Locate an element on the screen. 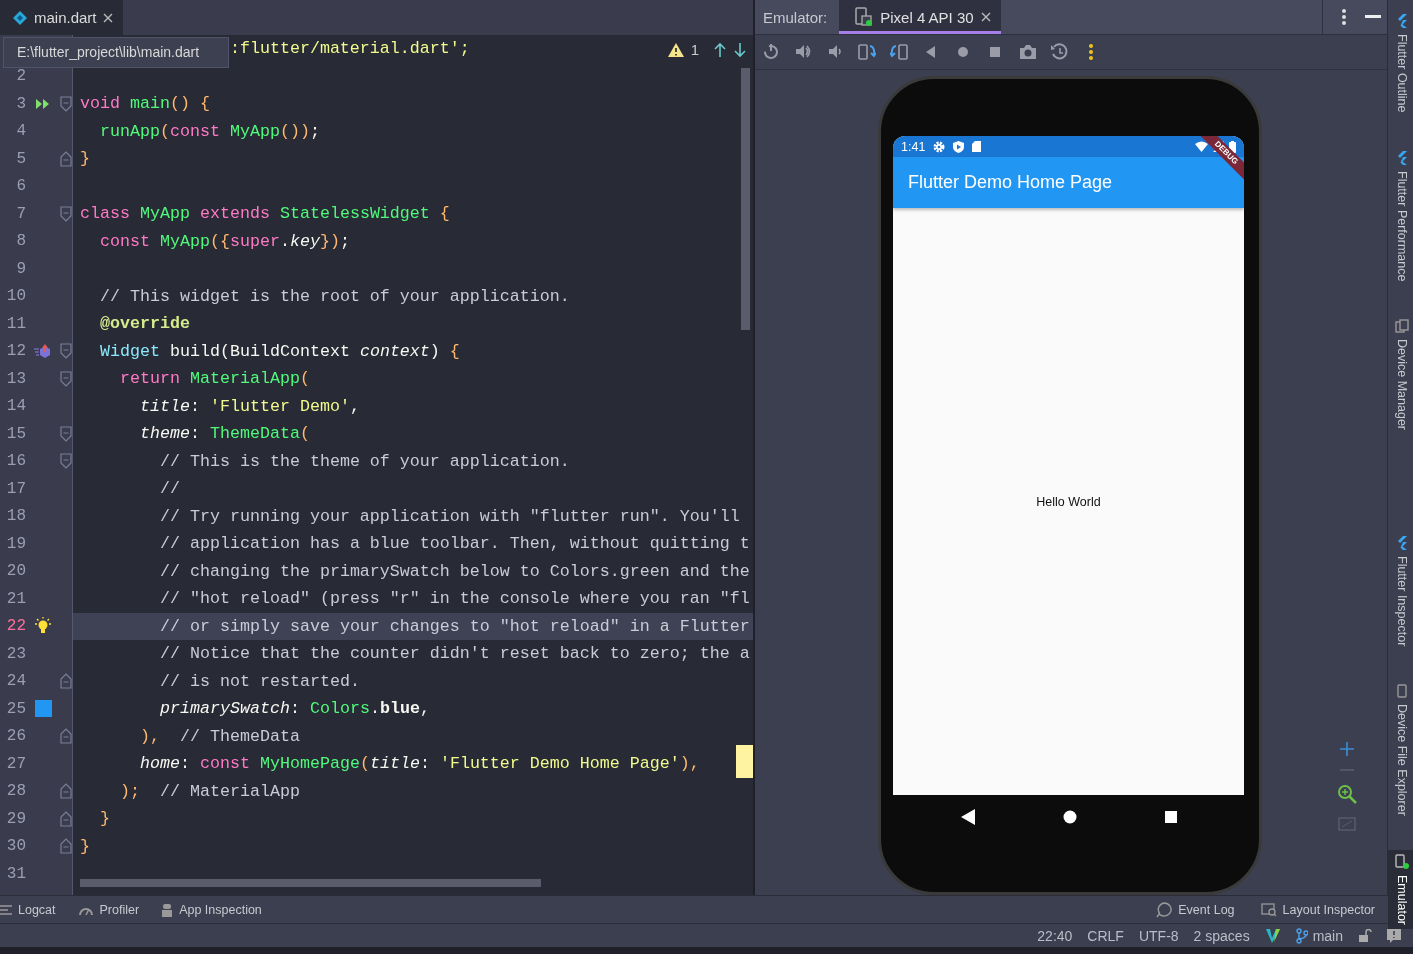  line-number: 4 is located at coordinates (20, 131).